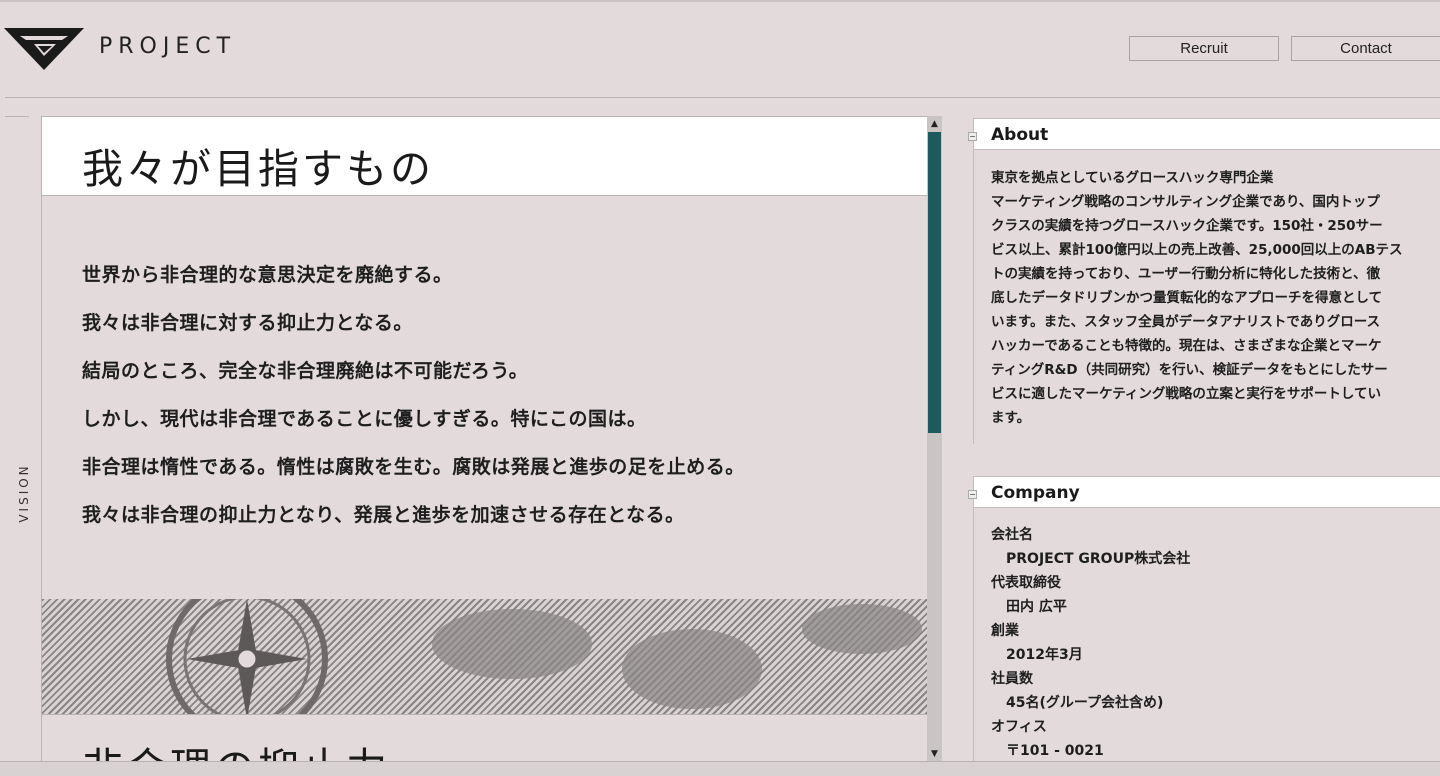 The image size is (1440, 776). Describe the element at coordinates (305, 371) in the screenshot. I see `vision-line: 結局のところ、完全な非合理廃絶は不可能だろう。` at that location.